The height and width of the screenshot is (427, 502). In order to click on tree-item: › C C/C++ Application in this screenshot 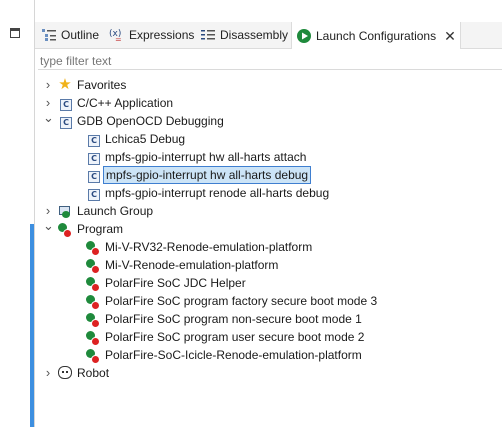, I will do `click(268, 103)`.